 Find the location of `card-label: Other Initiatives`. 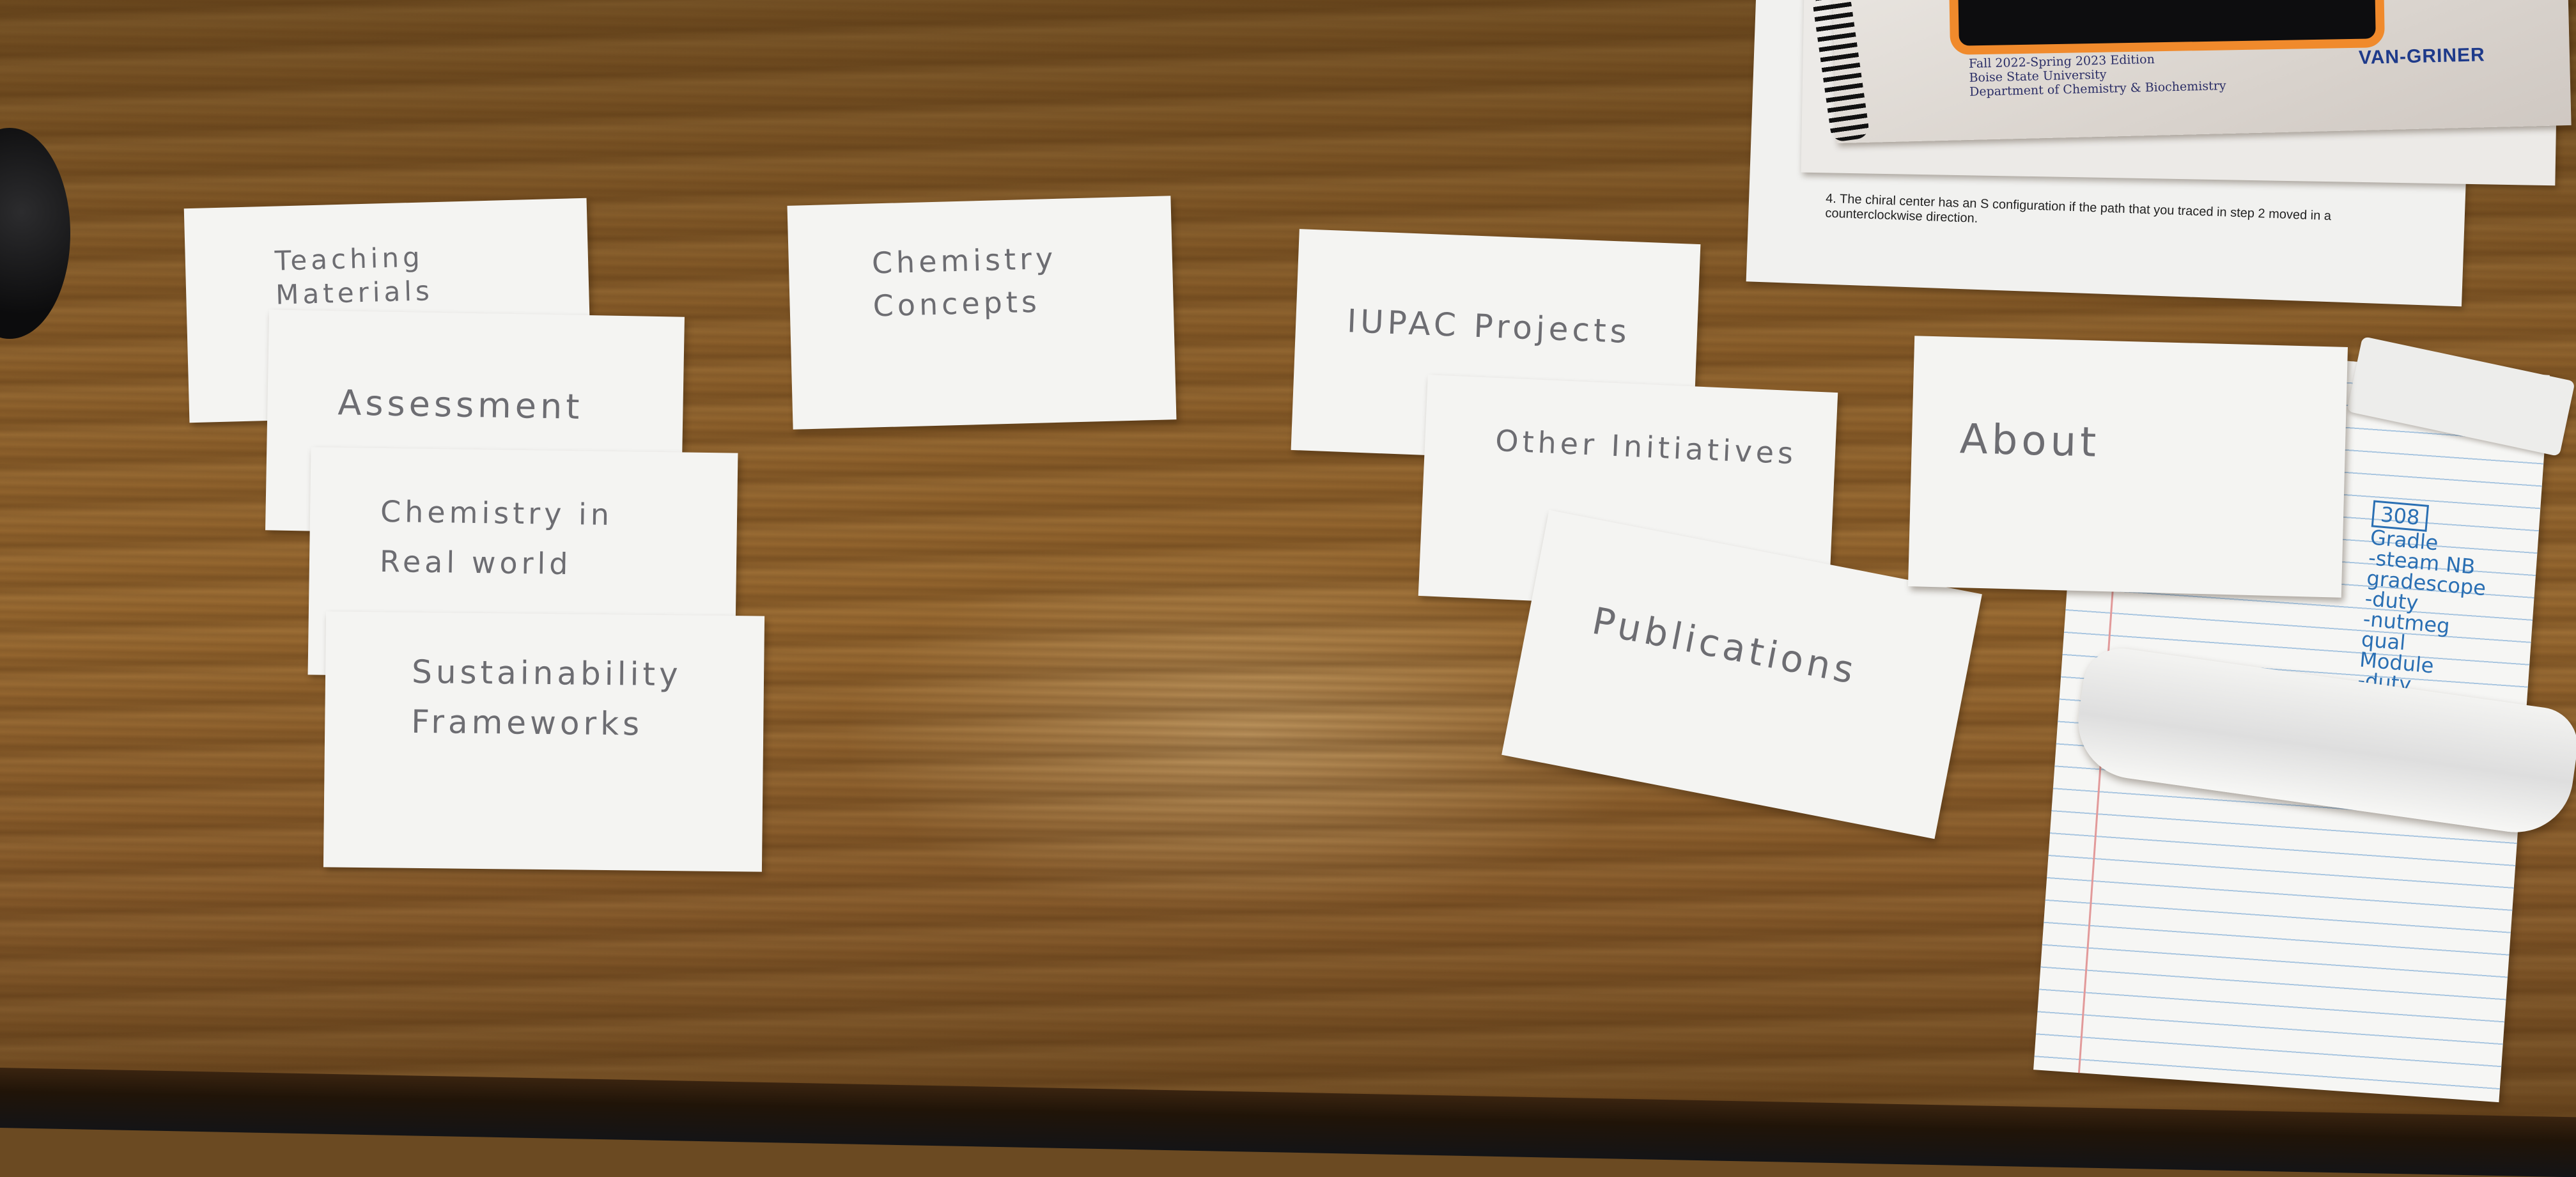

card-label: Other Initiatives is located at coordinates (1646, 447).